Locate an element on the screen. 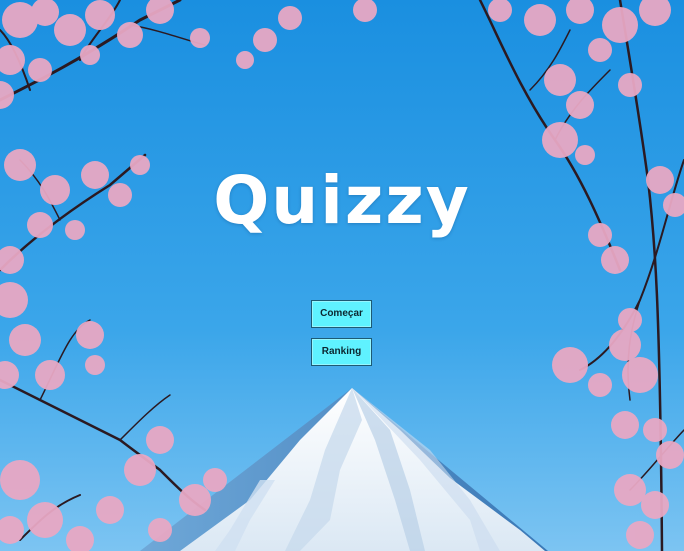 Image resolution: width=684 pixels, height=551 pixels. app-title: Quizzy is located at coordinates (342, 200).